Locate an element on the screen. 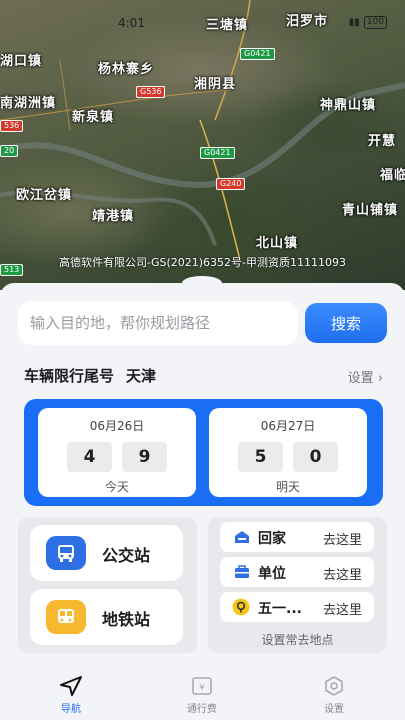 This screenshot has height=720, width=405. road-sign: 536 is located at coordinates (12, 126).